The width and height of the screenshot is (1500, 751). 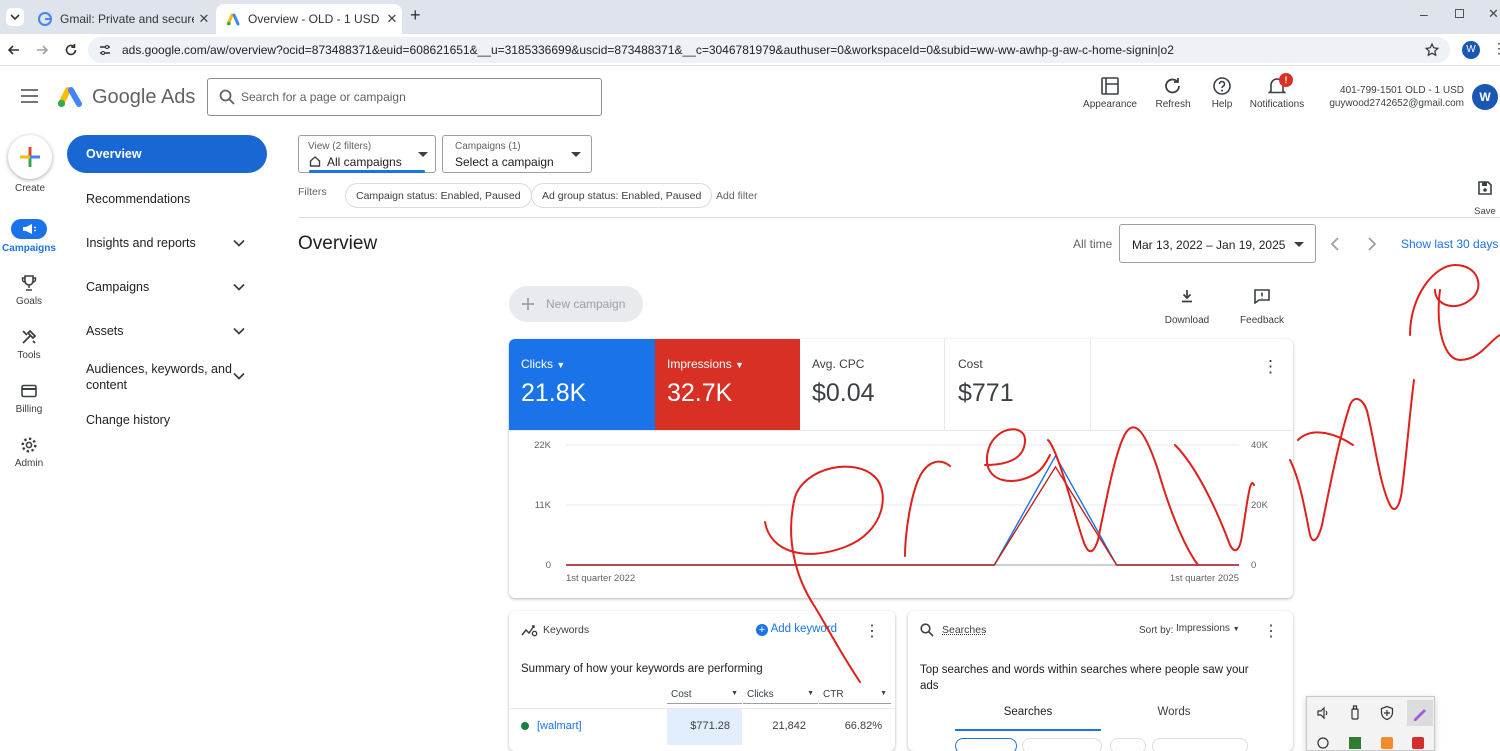 What do you see at coordinates (29, 463) in the screenshot?
I see `rail-admin-label: Admin` at bounding box center [29, 463].